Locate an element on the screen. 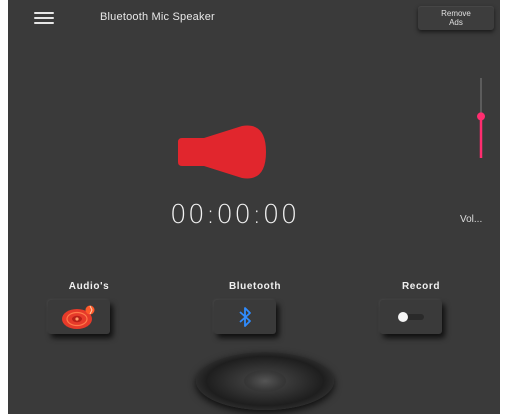 This screenshot has height=414, width=508. timer-display: 00:00:00 is located at coordinates (234, 215).